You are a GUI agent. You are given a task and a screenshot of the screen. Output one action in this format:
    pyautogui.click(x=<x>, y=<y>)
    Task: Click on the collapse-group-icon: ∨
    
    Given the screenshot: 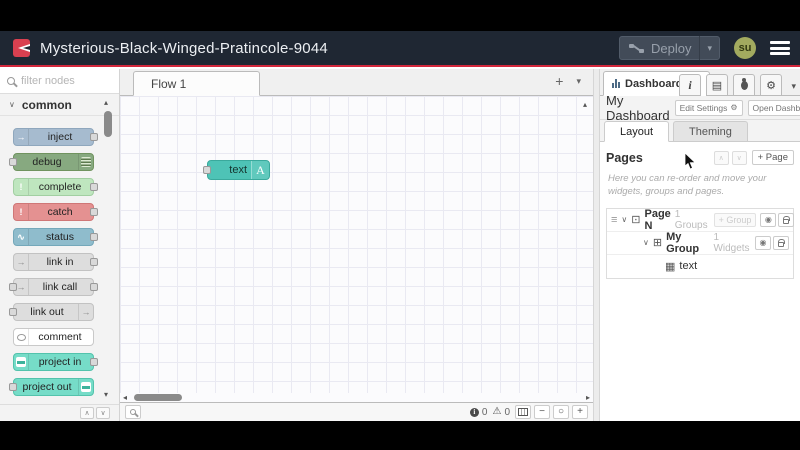 What is the action you would take?
    pyautogui.click(x=646, y=242)
    